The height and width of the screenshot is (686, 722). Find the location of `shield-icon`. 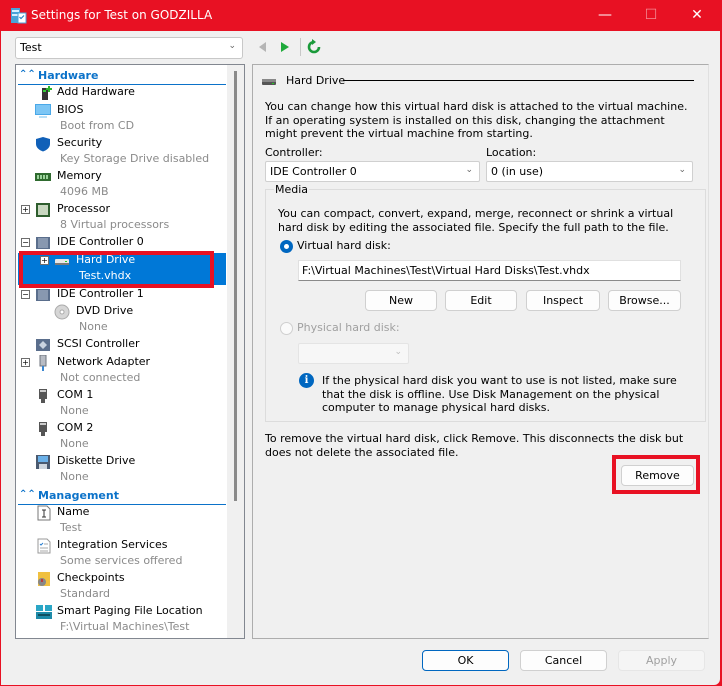

shield-icon is located at coordinates (43, 144).